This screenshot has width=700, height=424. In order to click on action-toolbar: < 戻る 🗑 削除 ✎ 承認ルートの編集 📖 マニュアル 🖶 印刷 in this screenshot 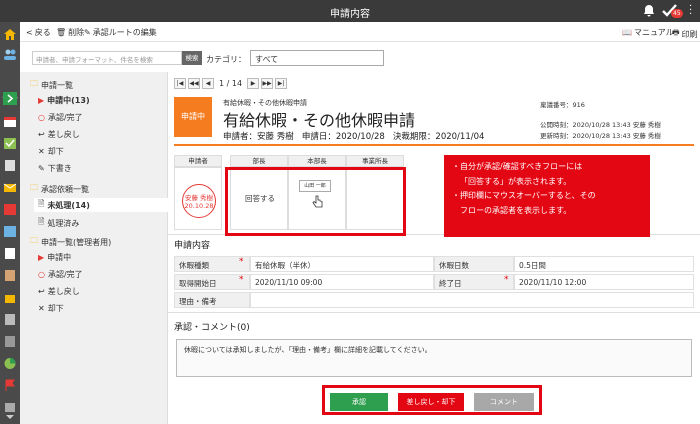, I will do `click(360, 32)`.